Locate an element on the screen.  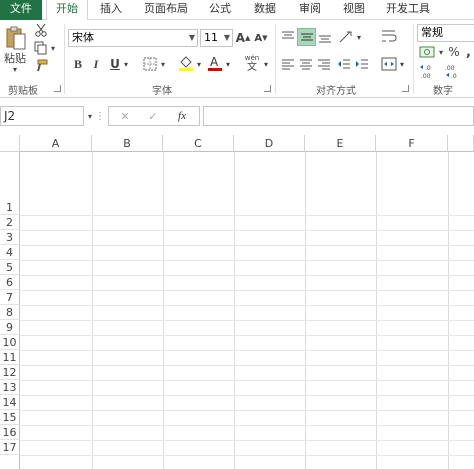
comma-button: , is located at coordinates (468, 52).